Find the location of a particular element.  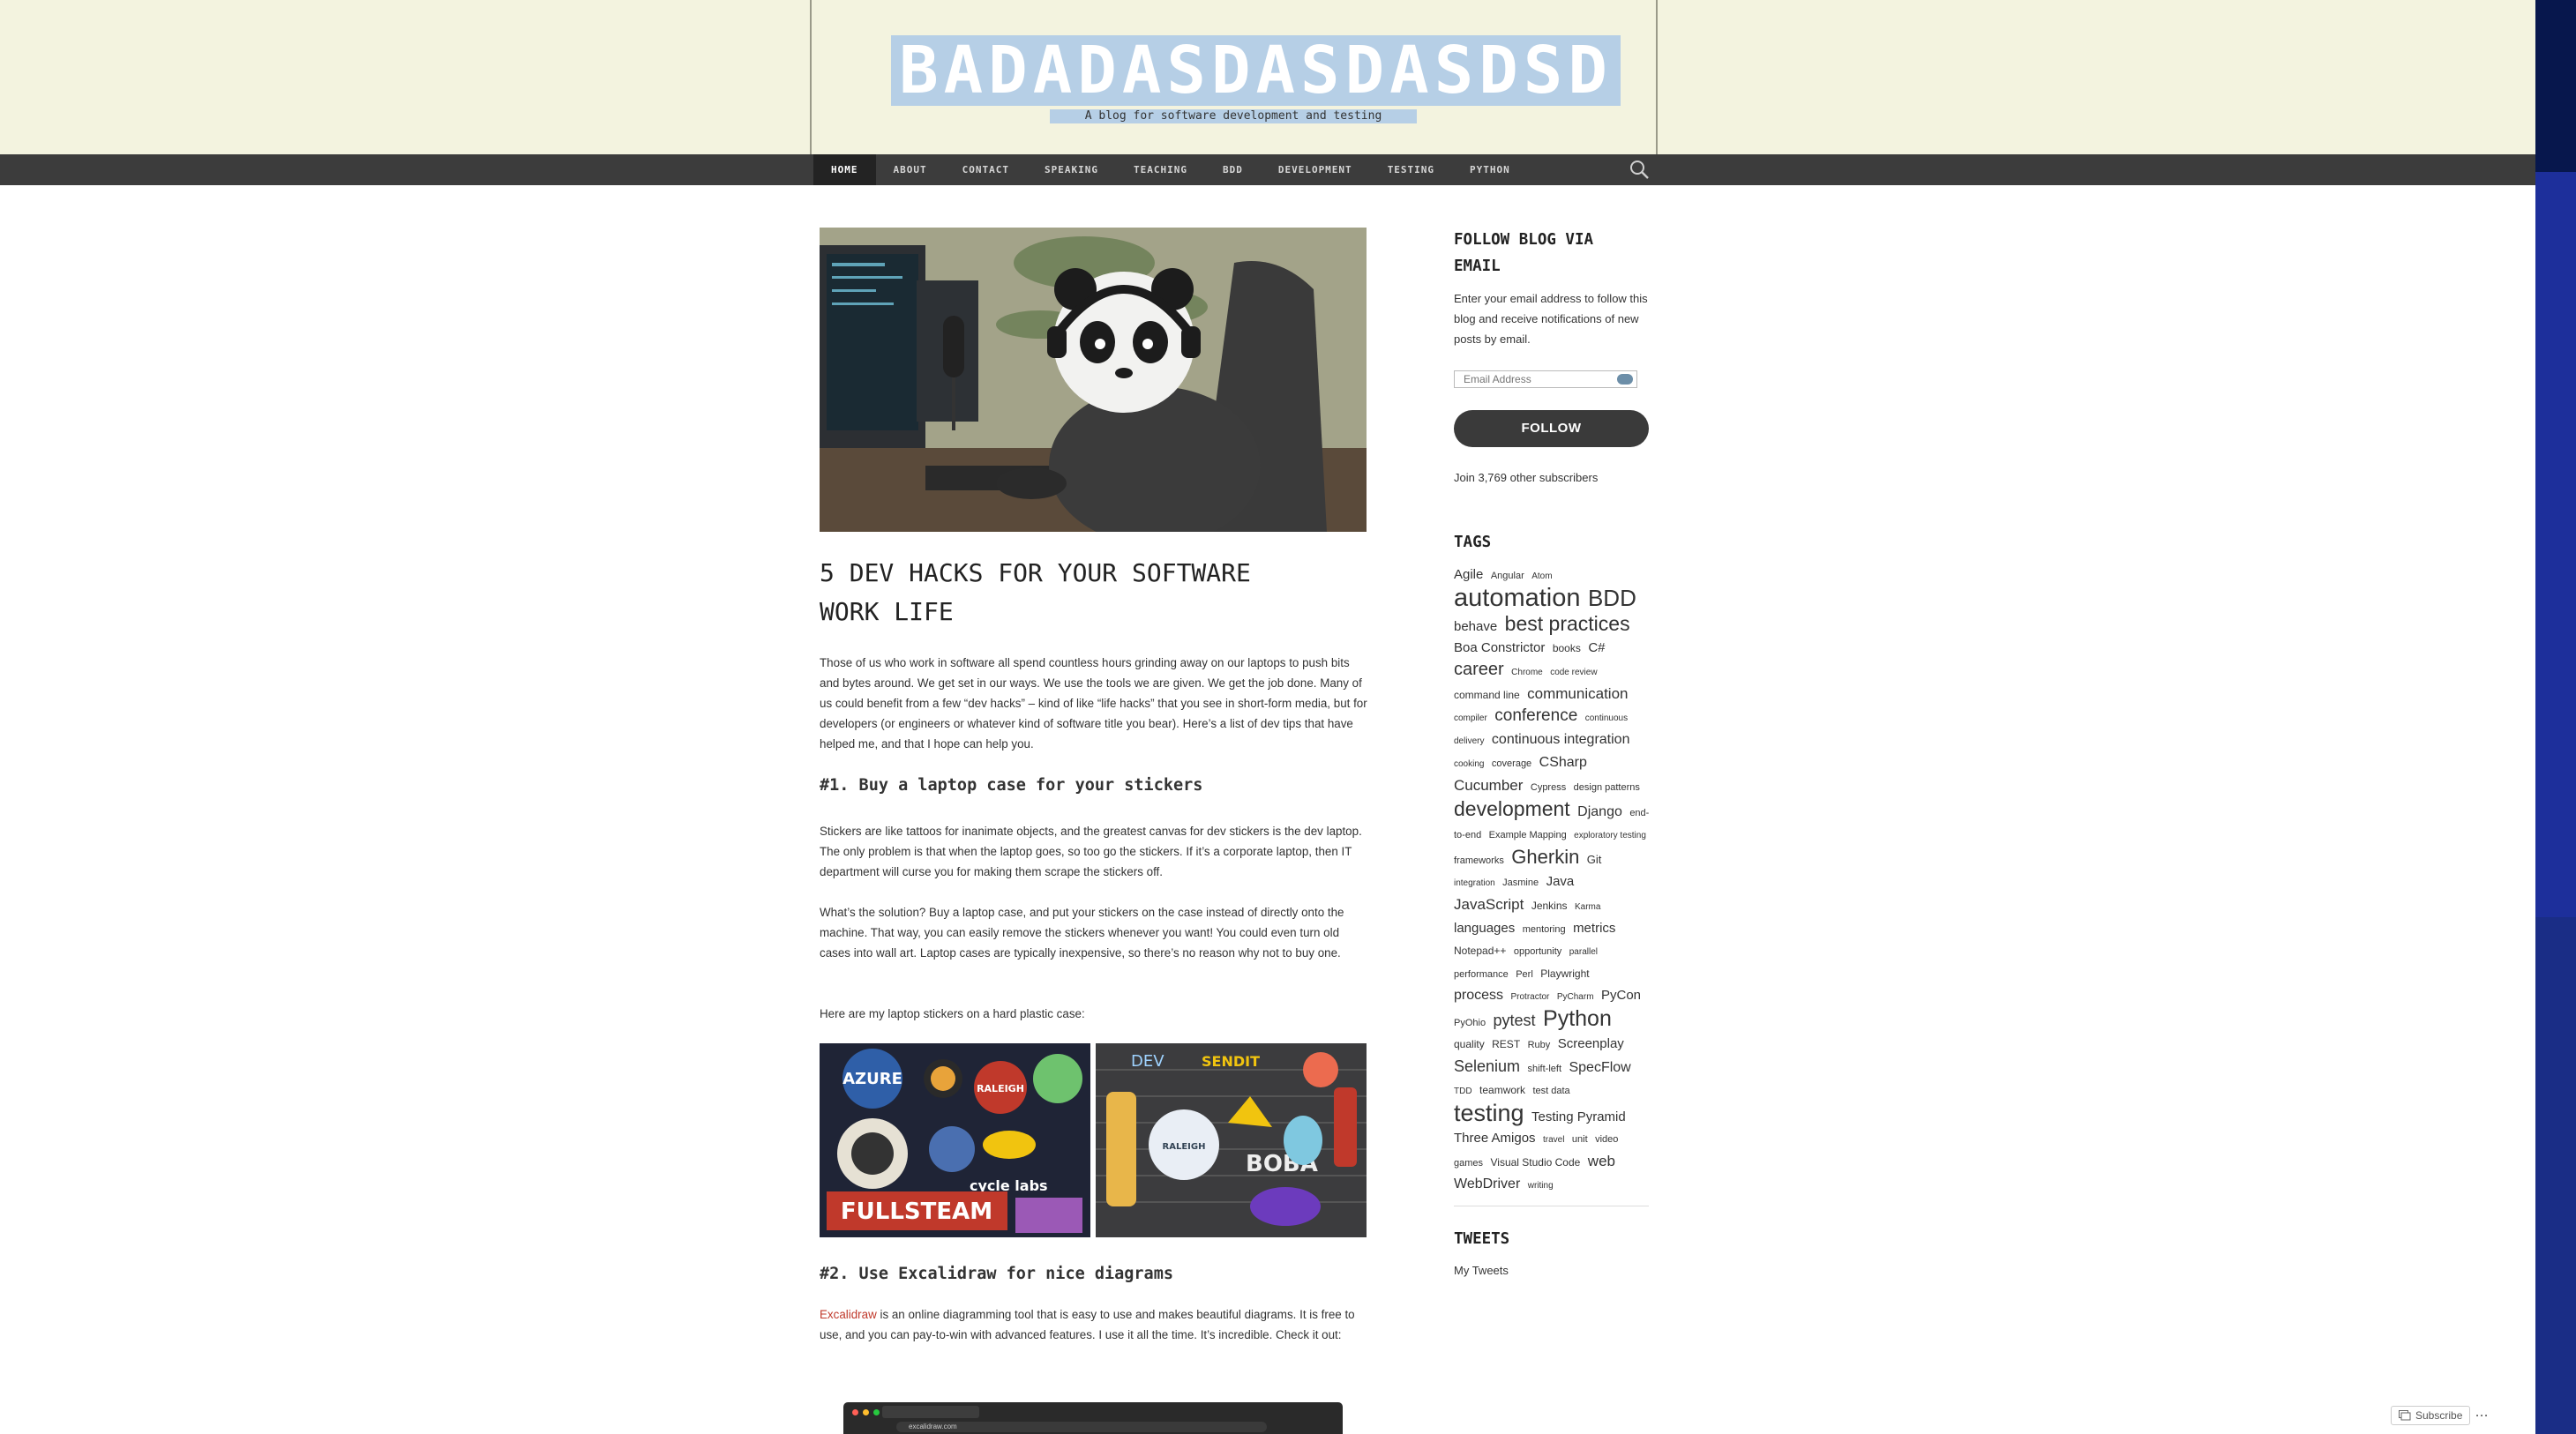

tag-link: Notepad++ is located at coordinates (1480, 951).